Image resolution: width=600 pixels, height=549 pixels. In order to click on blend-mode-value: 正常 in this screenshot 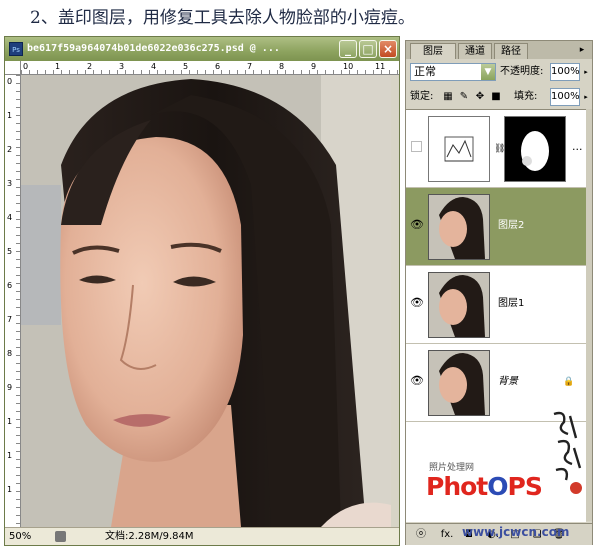, I will do `click(425, 71)`.